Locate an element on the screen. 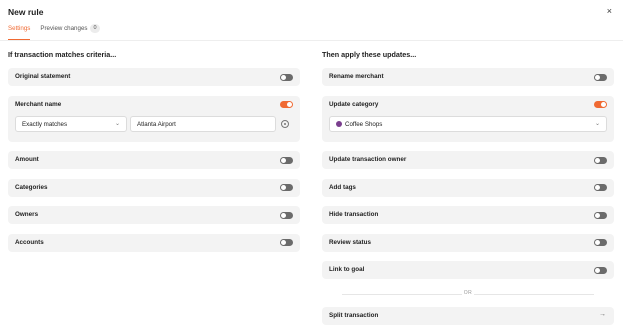 Image resolution: width=623 pixels, height=334 pixels. hide-transaction-label: Hide transaction is located at coordinates (354, 214).